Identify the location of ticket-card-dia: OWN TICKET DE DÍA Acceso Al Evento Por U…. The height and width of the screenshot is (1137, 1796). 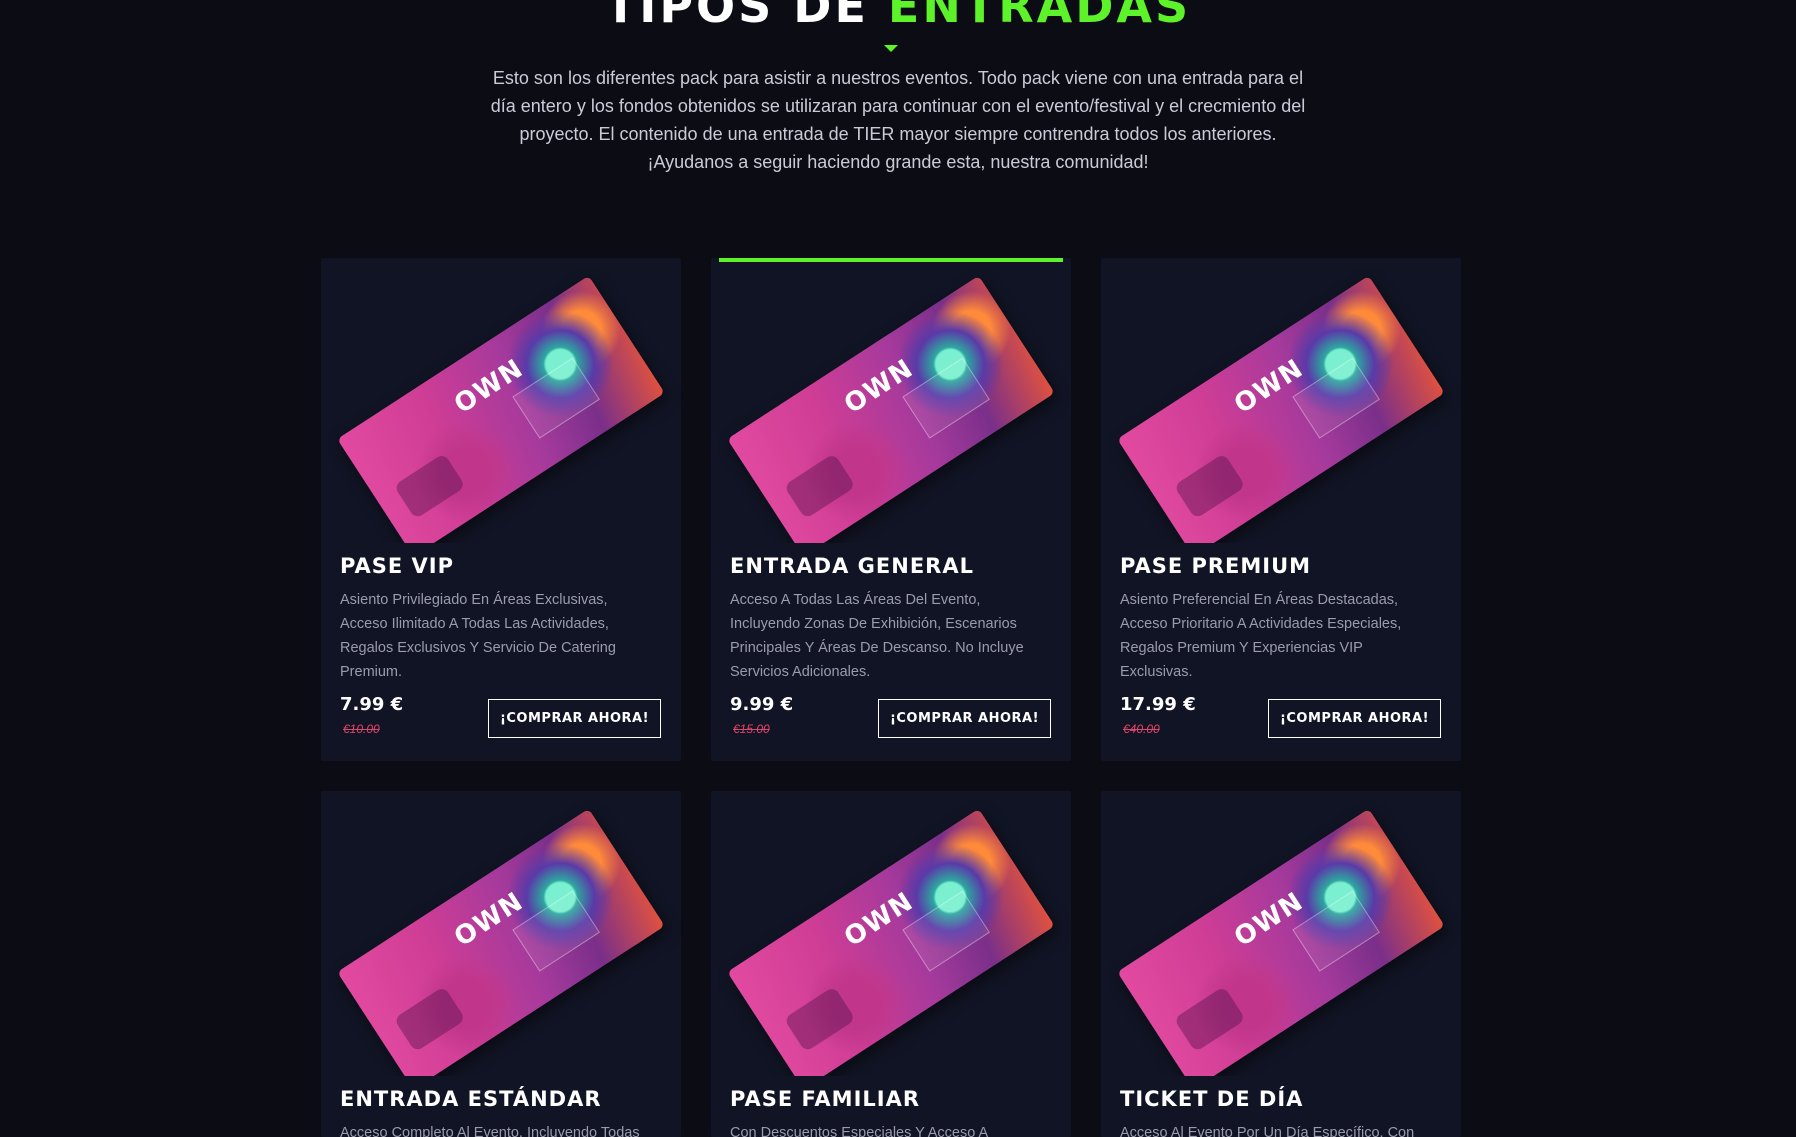
(1281, 964).